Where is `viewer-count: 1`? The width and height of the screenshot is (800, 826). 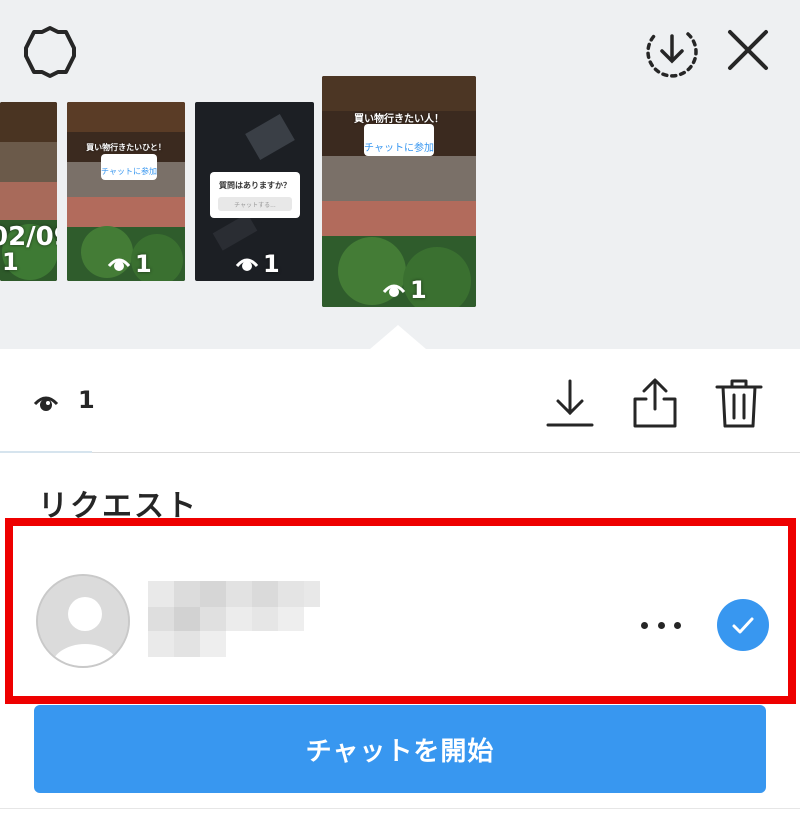 viewer-count: 1 is located at coordinates (86, 400).